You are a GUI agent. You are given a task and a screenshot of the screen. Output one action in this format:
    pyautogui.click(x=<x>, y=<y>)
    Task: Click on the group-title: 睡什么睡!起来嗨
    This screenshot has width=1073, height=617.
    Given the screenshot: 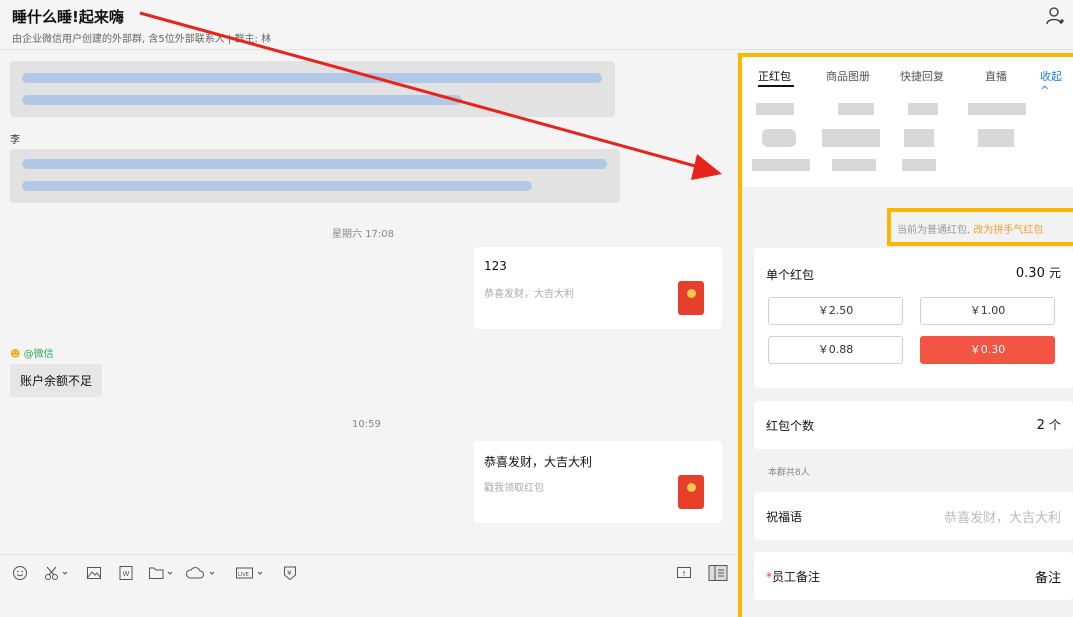 What is the action you would take?
    pyautogui.click(x=68, y=17)
    